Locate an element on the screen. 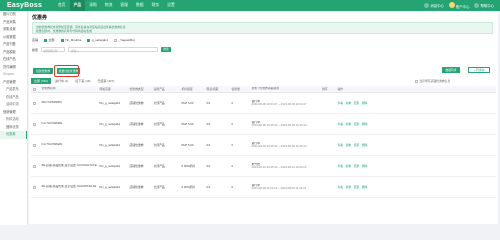 The image size is (500, 240). avatar is located at coordinates (451, 5).